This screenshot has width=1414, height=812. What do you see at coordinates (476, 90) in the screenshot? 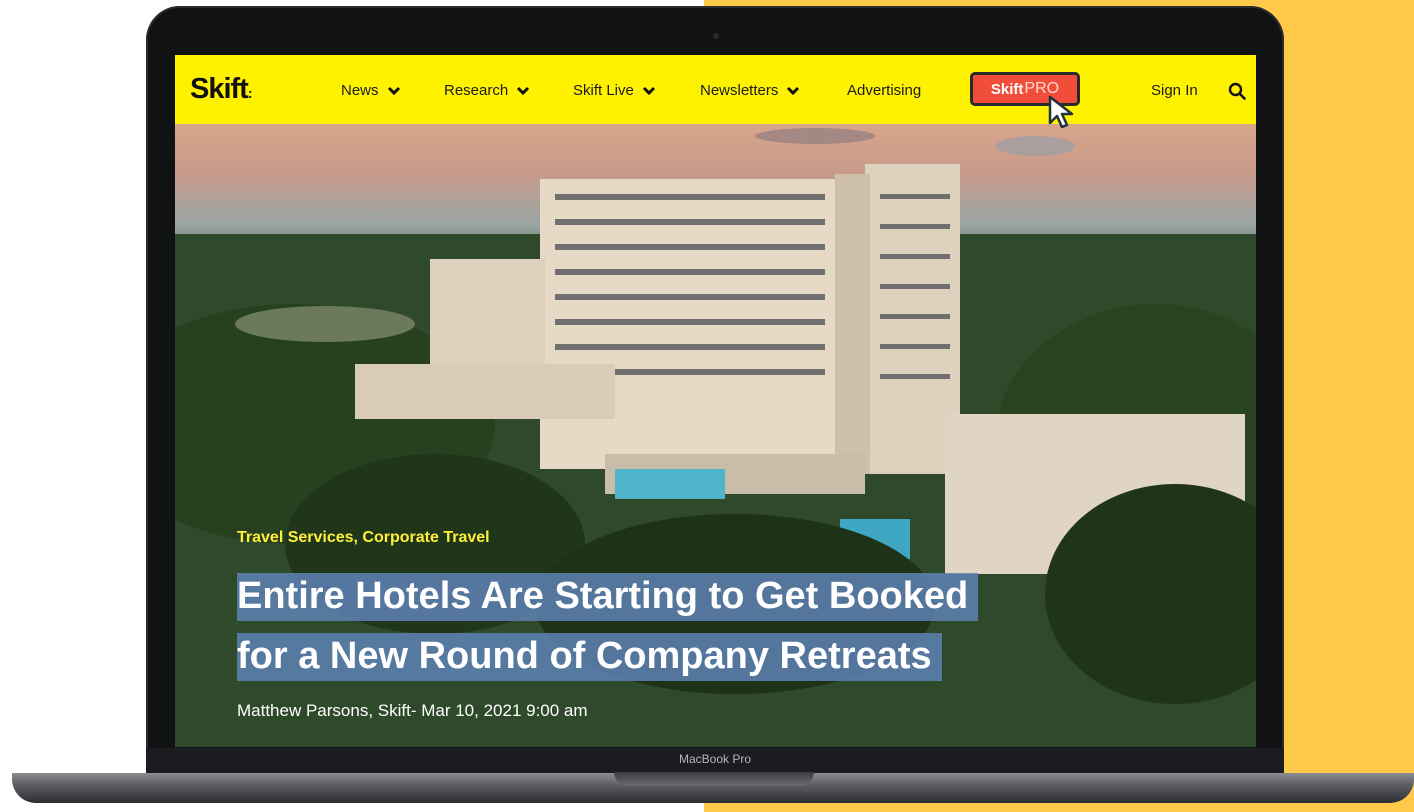
I see `nav-item-label: Research` at bounding box center [476, 90].